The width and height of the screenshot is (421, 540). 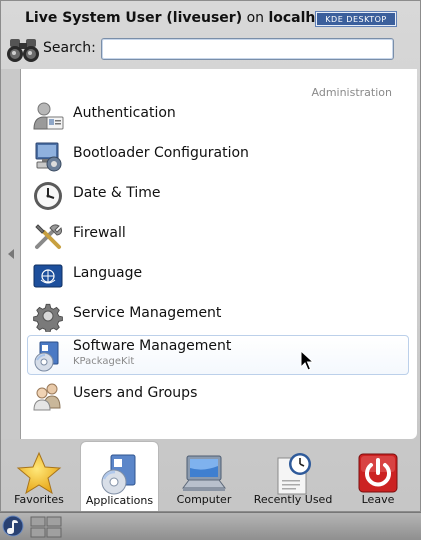 What do you see at coordinates (104, 361) in the screenshot?
I see `app-subtitle: KPackageKit` at bounding box center [104, 361].